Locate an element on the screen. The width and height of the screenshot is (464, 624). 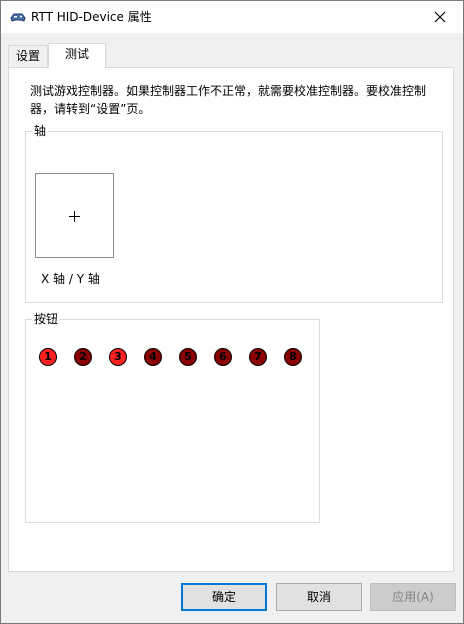
button-indicator-6: 6 is located at coordinates (223, 357).